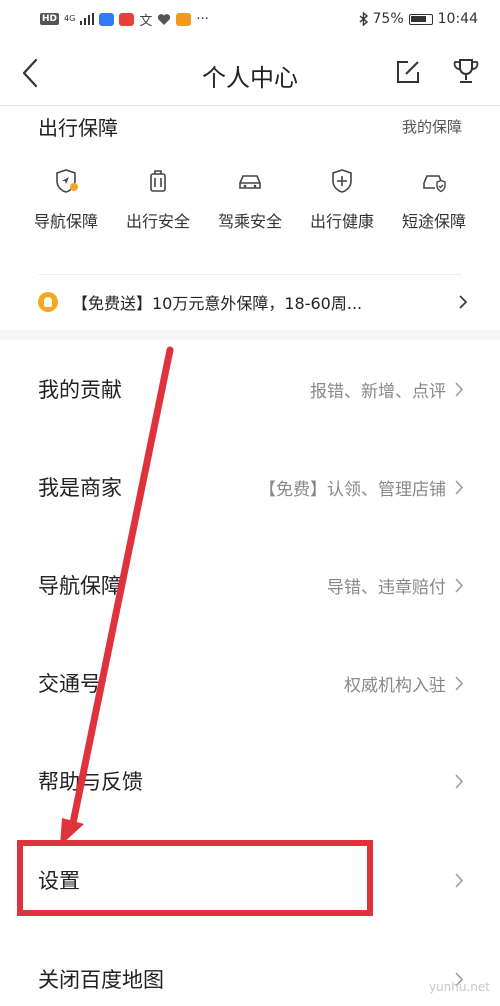 The height and width of the screenshot is (1006, 500). Describe the element at coordinates (433, 221) in the screenshot. I see `feature-label: 短途保障` at that location.